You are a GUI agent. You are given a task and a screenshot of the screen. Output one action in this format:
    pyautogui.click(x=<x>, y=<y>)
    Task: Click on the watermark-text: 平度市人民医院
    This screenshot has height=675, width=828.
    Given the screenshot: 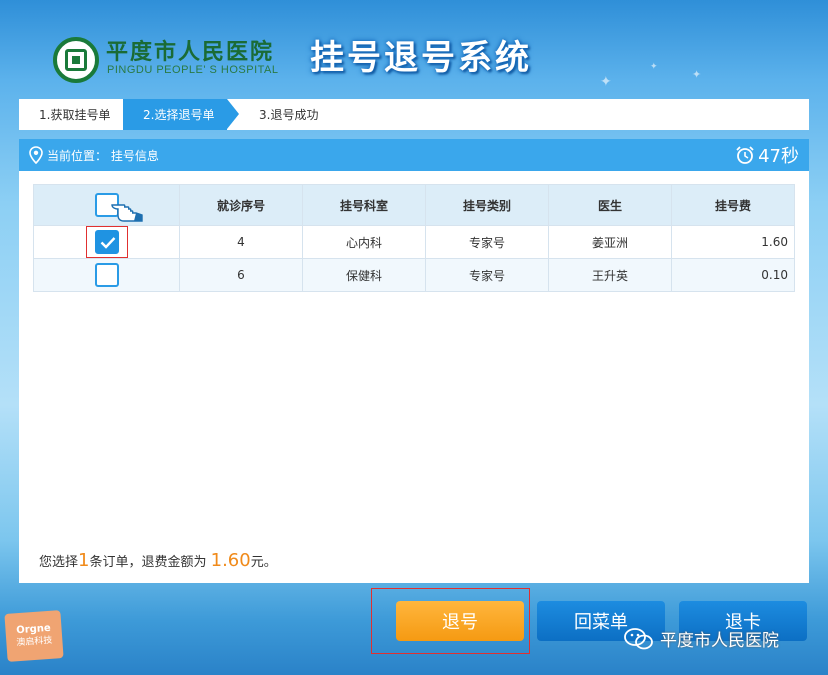 What is the action you would take?
    pyautogui.click(x=719, y=641)
    